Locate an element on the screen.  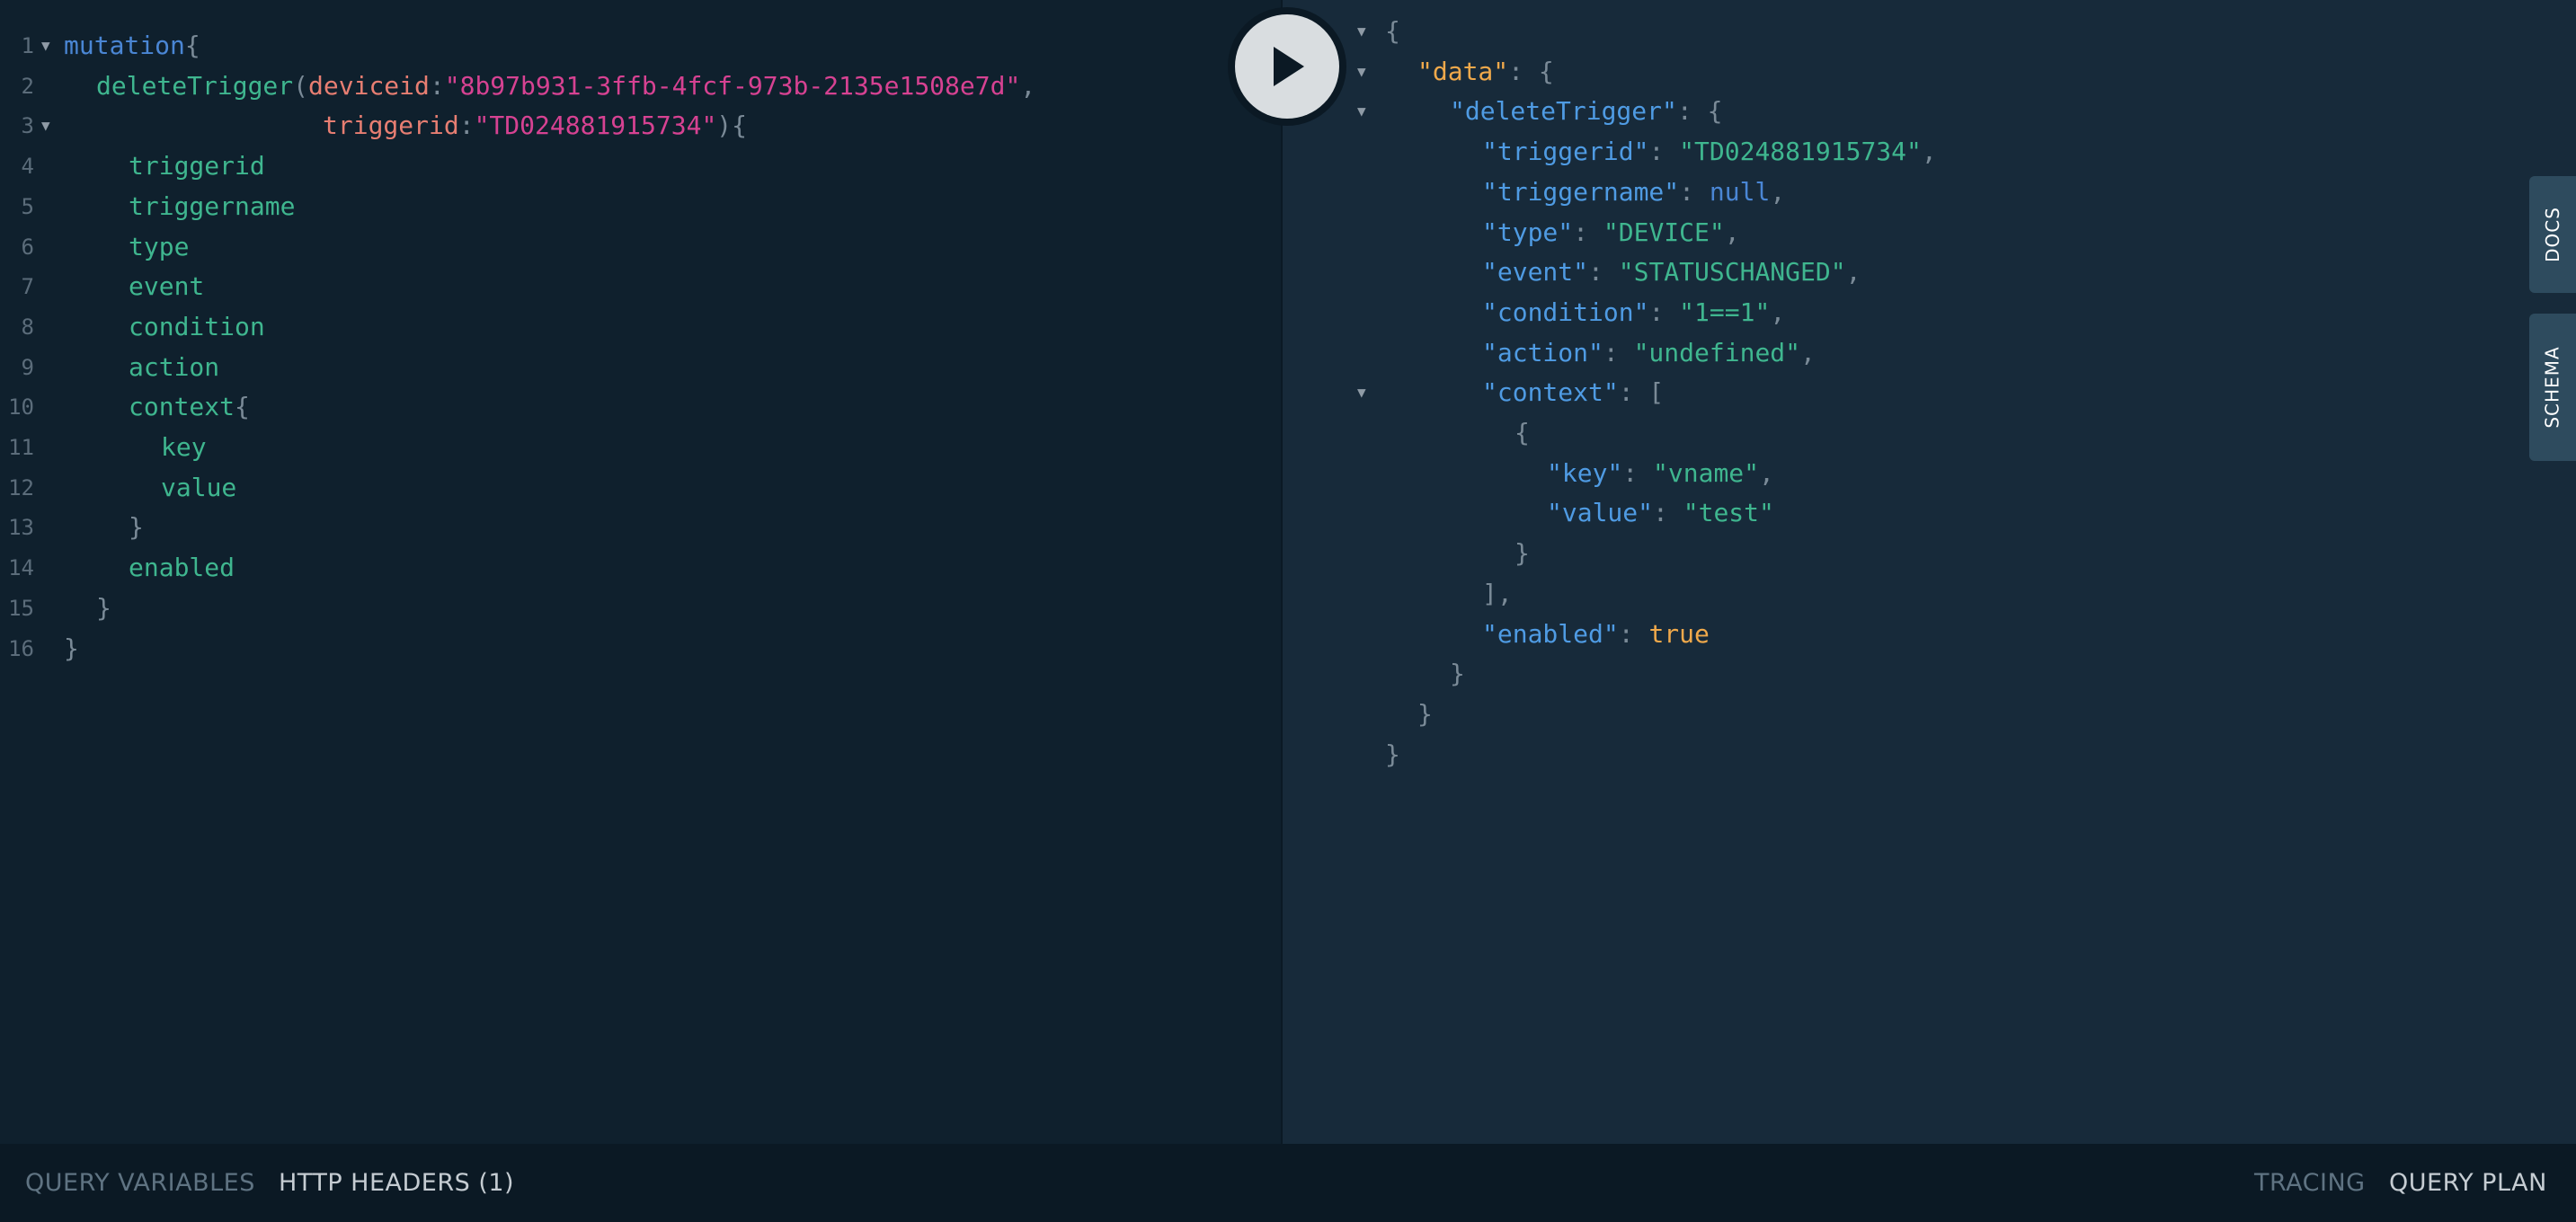
line-number: 12 is located at coordinates (21, 487).